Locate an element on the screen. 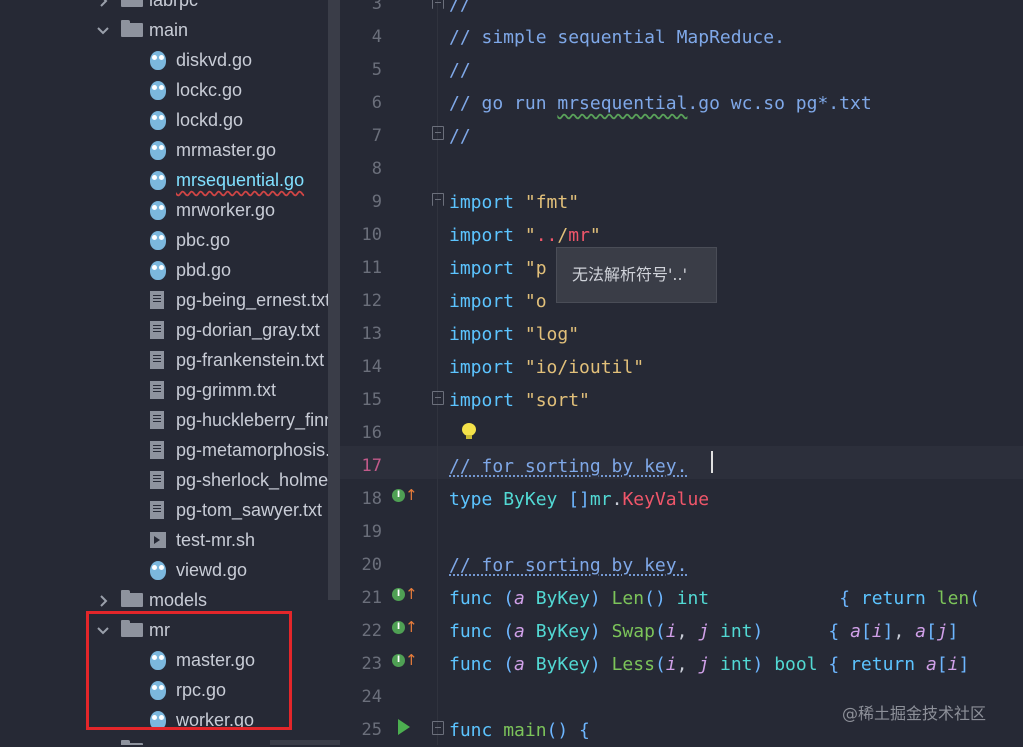 This screenshot has width=1023, height=747. line-number: 13 is located at coordinates (371, 334).